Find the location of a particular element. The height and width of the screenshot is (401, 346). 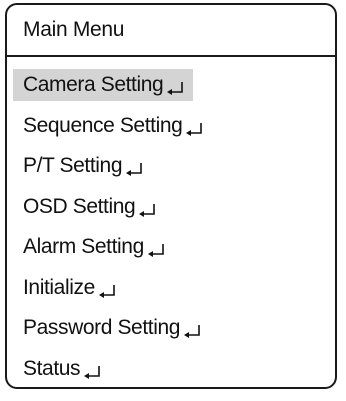

menu-item-label: Password Setting is located at coordinates (102, 328).